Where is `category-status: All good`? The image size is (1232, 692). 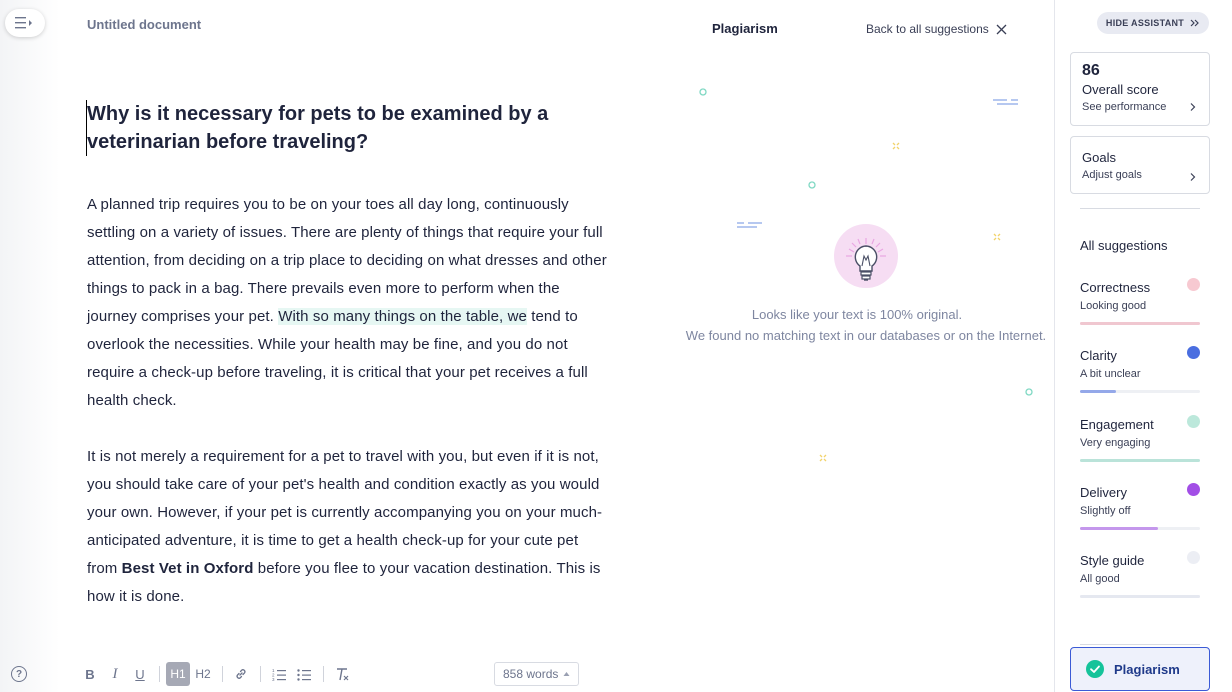
category-status: All good is located at coordinates (1100, 579).